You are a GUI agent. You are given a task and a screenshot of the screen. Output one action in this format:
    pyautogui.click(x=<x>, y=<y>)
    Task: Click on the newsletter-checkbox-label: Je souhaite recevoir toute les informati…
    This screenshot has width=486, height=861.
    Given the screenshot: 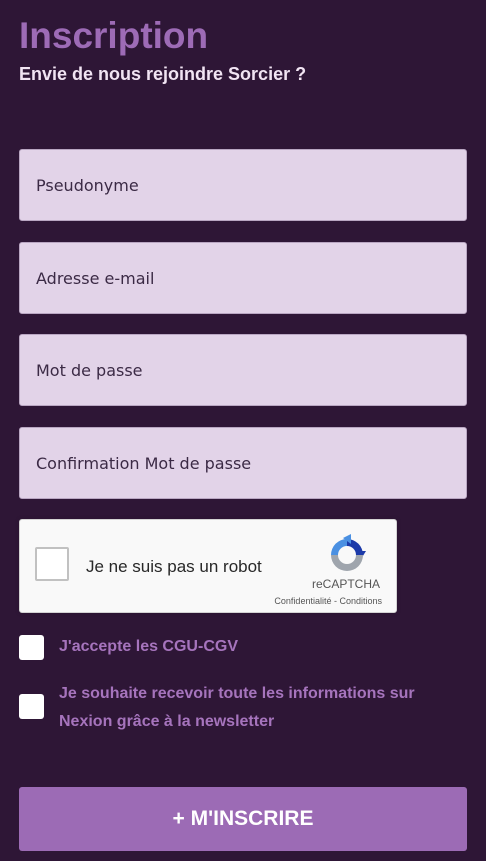 What is the action you would take?
    pyautogui.click(x=244, y=708)
    